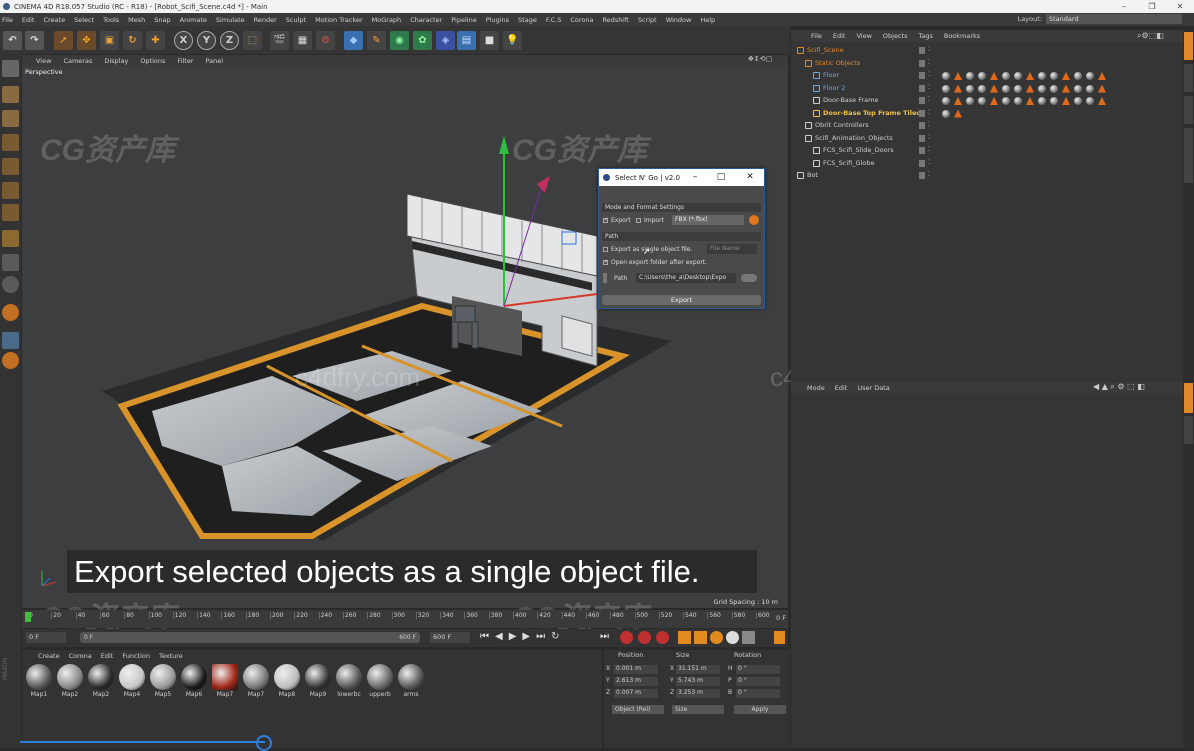 Image resolution: width=1194 pixels, height=751 pixels. What do you see at coordinates (750, 177) in the screenshot?
I see `dialog-close-icon: ✕` at bounding box center [750, 177].